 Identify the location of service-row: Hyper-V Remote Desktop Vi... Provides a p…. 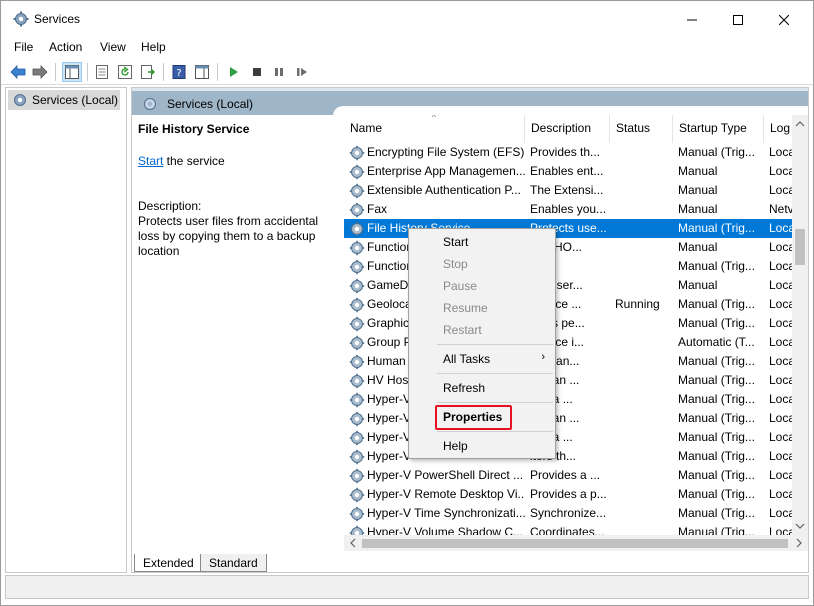
(569, 494).